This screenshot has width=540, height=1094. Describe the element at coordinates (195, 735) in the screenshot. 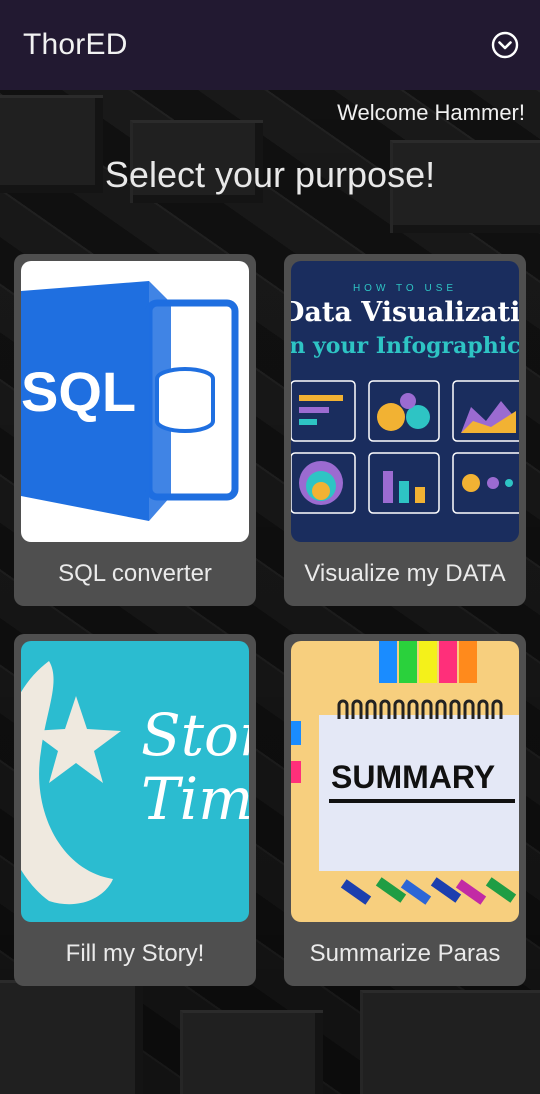

I see `story-line-1: Story` at that location.